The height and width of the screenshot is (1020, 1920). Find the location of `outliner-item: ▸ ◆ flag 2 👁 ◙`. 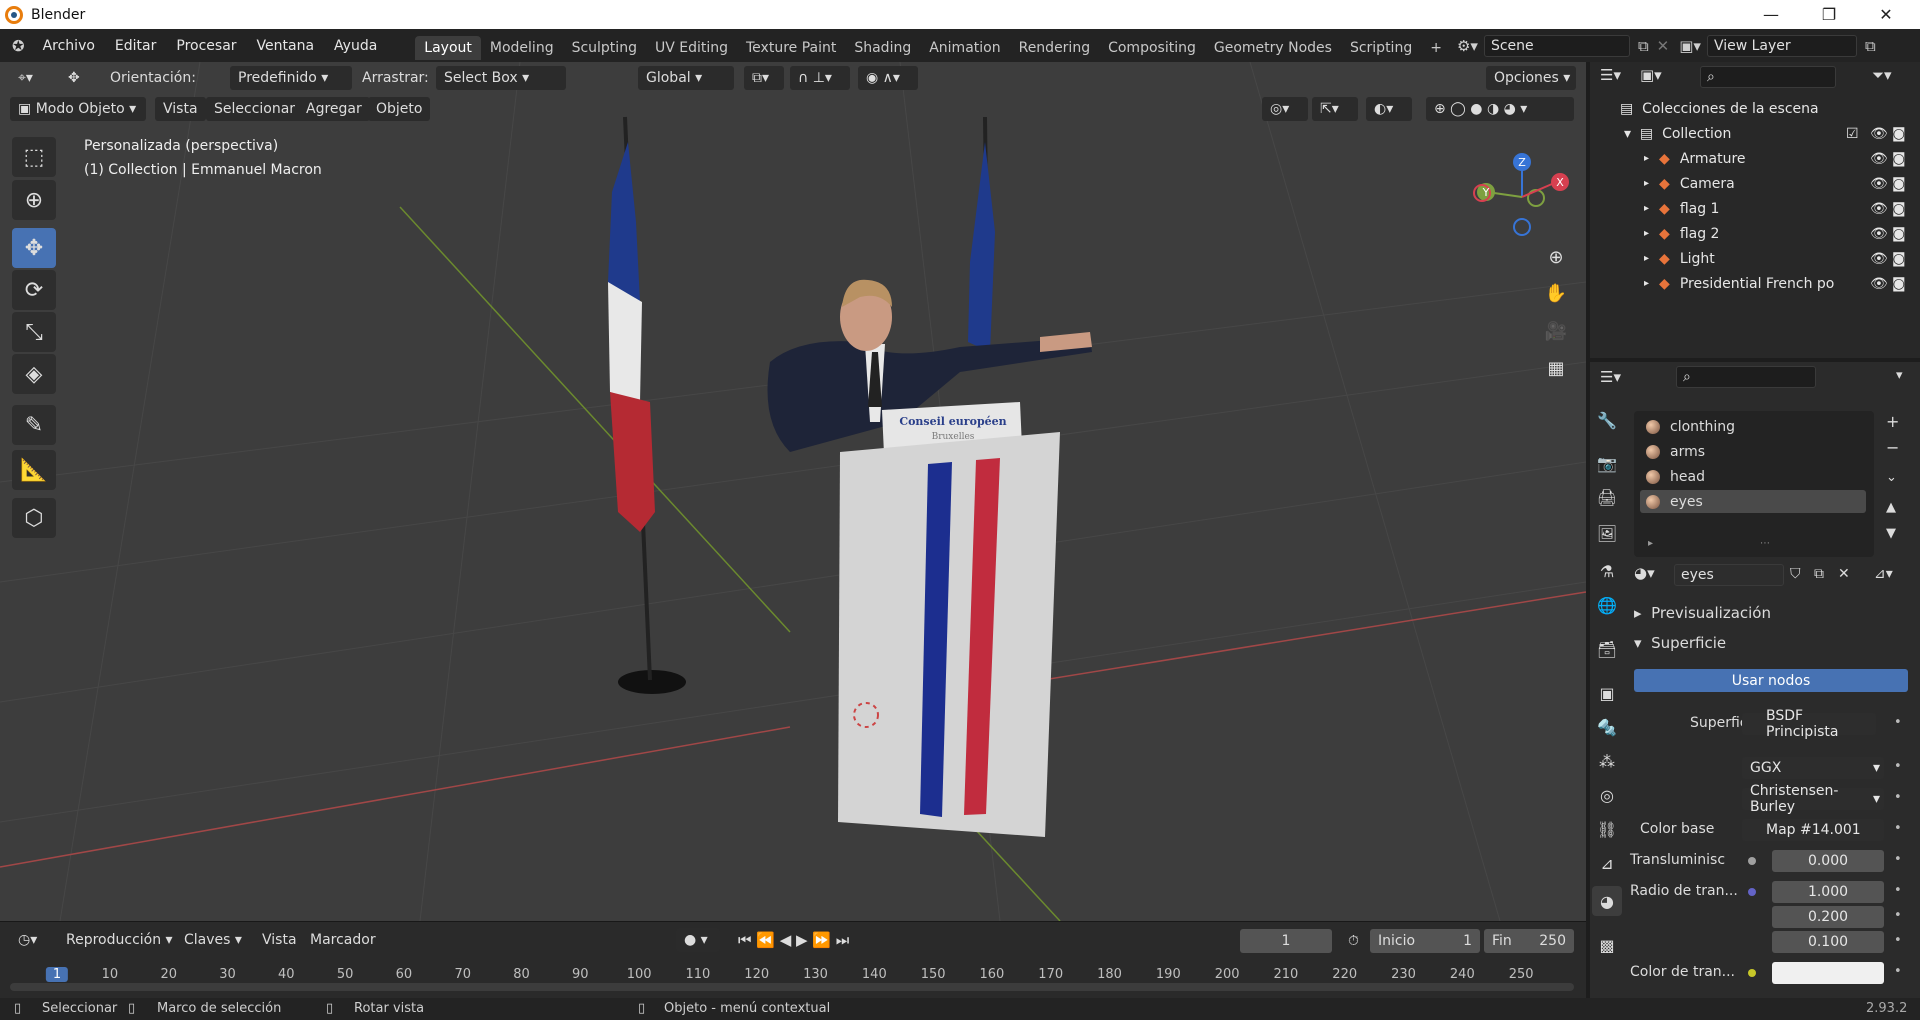

outliner-item: ▸ ◆ flag 2 👁 ◙ is located at coordinates (1755, 233).